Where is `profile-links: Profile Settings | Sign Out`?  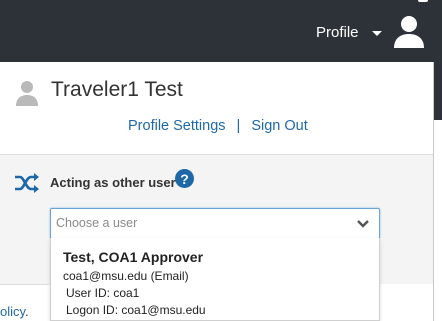
profile-links: Profile Settings | Sign Out is located at coordinates (218, 126).